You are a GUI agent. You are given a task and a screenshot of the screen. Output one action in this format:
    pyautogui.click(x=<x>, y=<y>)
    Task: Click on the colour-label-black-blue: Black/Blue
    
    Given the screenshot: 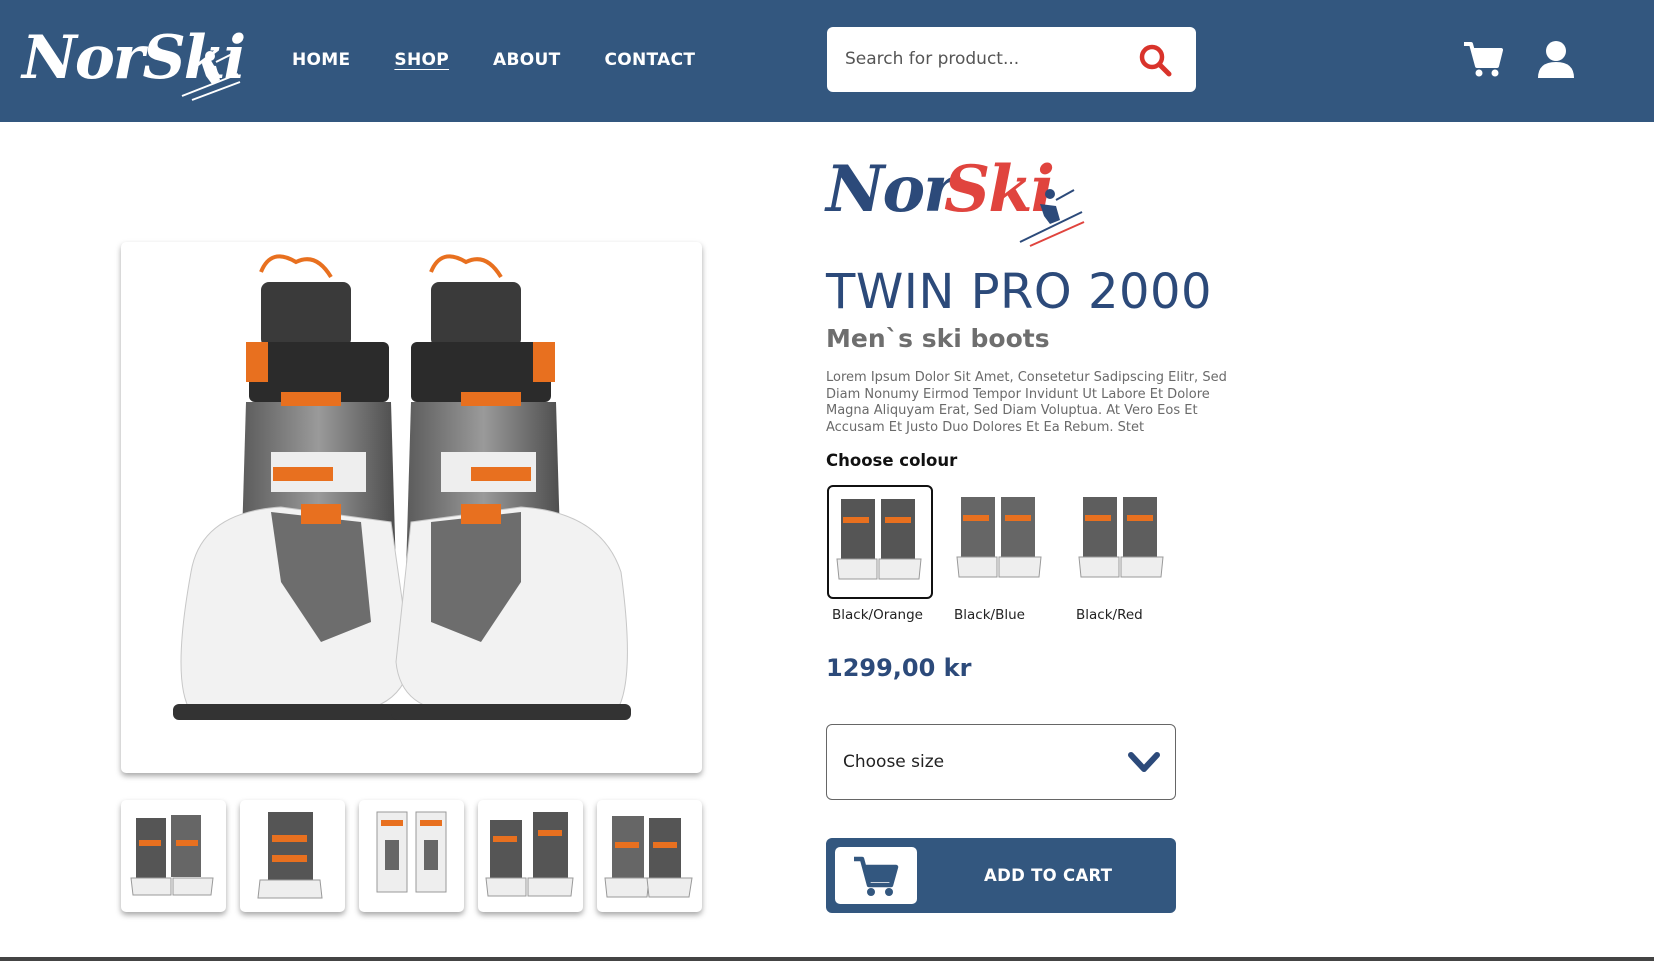 What is the action you would take?
    pyautogui.click(x=989, y=615)
    